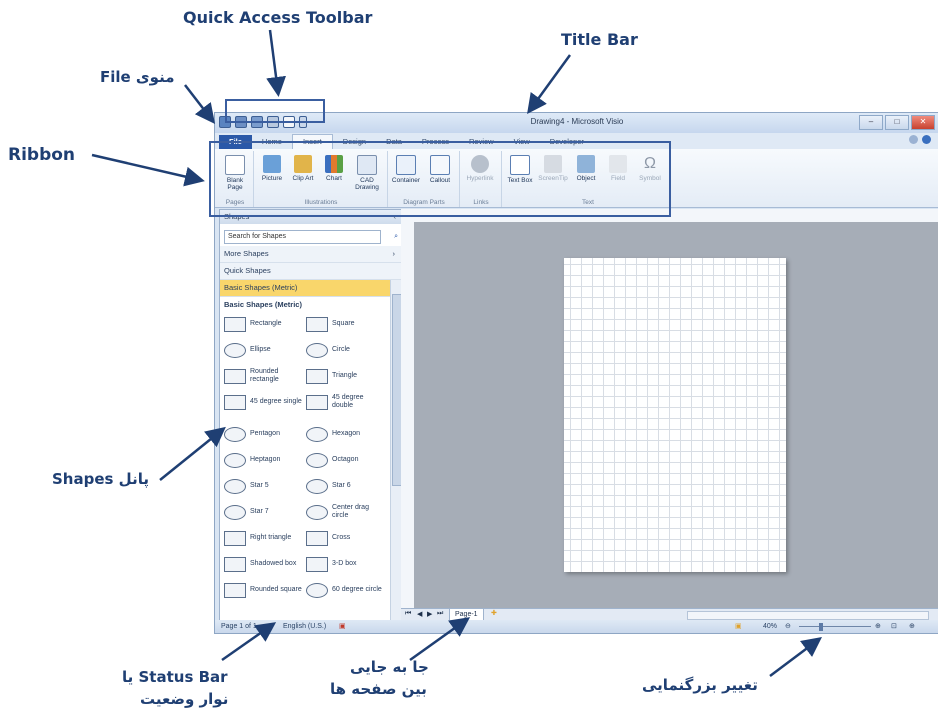 The height and width of the screenshot is (715, 938). I want to click on shape-item-label: Octagon, so click(345, 459).